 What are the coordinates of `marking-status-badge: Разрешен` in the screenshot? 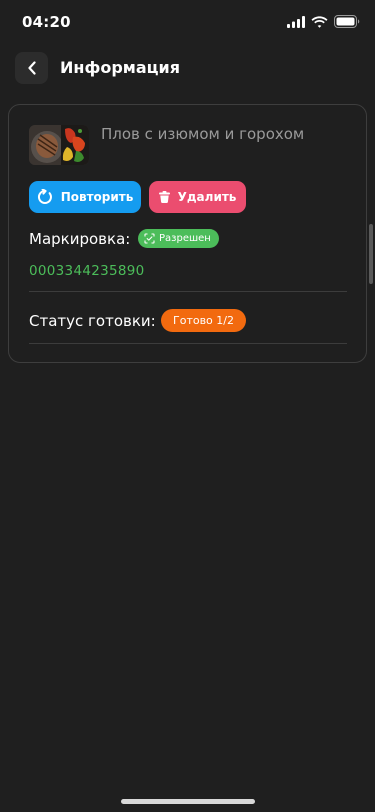 It's located at (178, 238).